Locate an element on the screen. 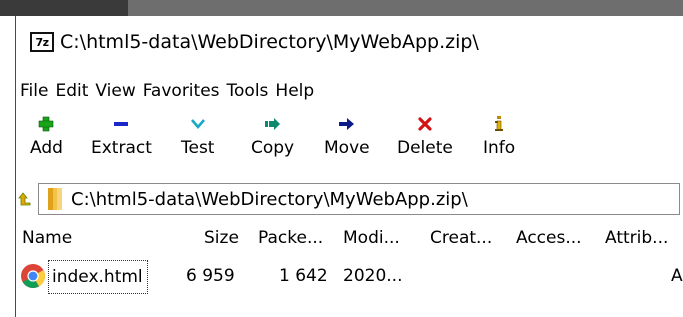  chrome-icon is located at coordinates (33, 276).